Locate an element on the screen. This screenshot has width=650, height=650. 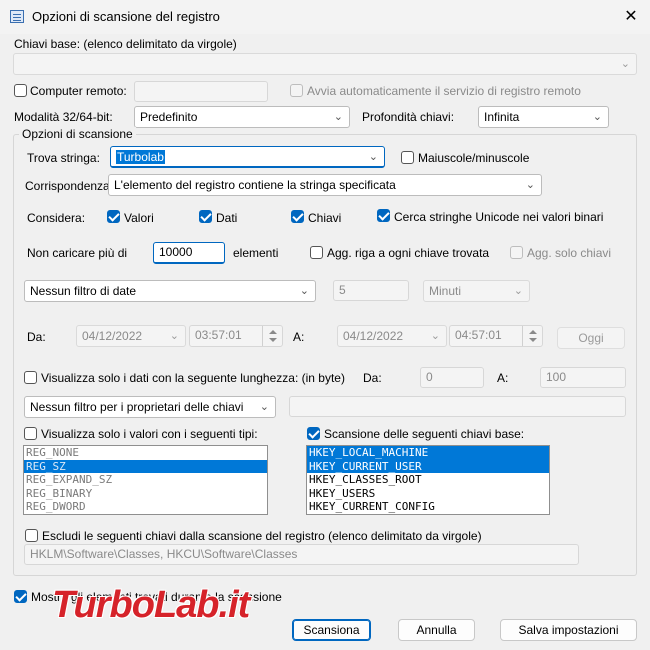
find-string-label: Trova stringa: is located at coordinates (63, 158).